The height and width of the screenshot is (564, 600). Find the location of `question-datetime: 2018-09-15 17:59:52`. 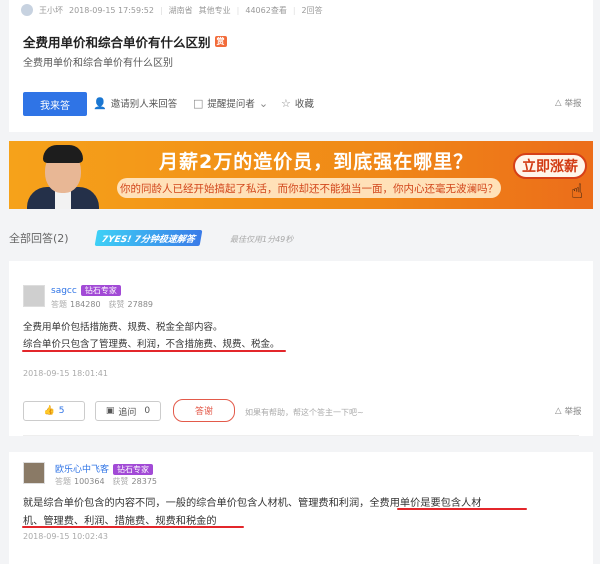

question-datetime: 2018-09-15 17:59:52 is located at coordinates (111, 10).